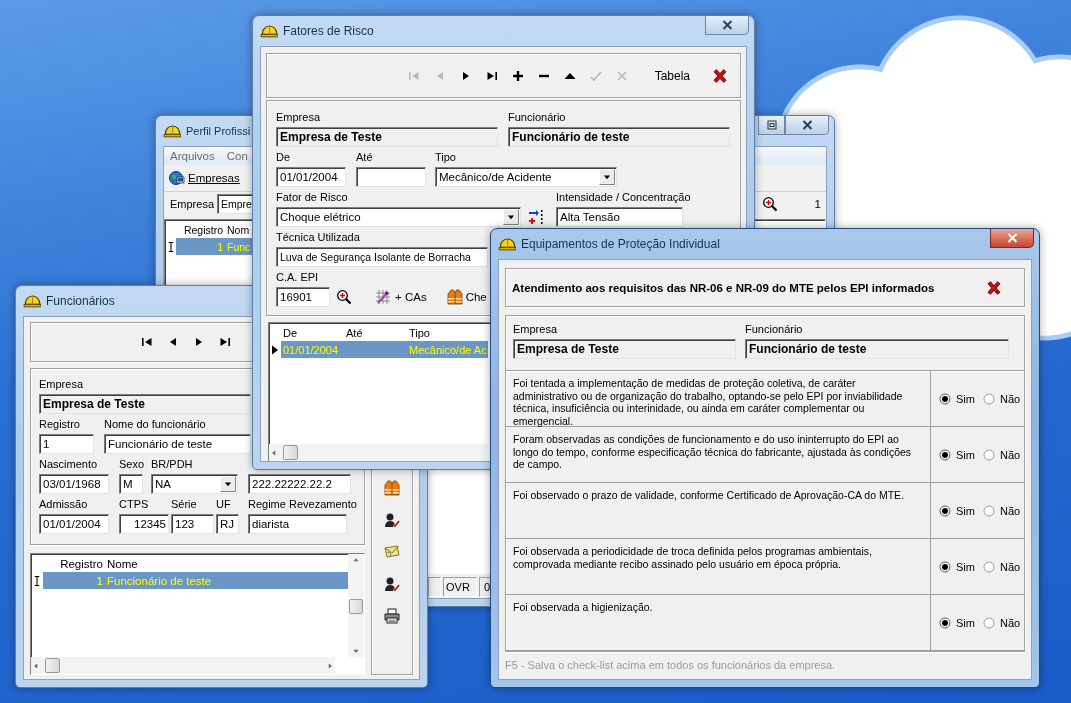 This screenshot has height=703, width=1071. What do you see at coordinates (192, 524) in the screenshot?
I see `text-field: 123` at bounding box center [192, 524].